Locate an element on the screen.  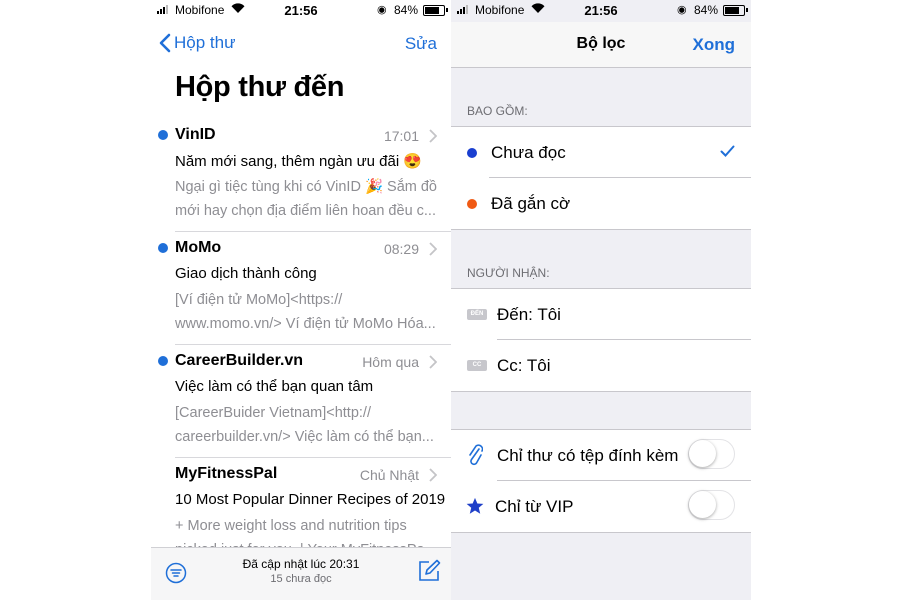
section-header-recipient: NGƯỜI NHẬN: is located at coordinates (508, 273).